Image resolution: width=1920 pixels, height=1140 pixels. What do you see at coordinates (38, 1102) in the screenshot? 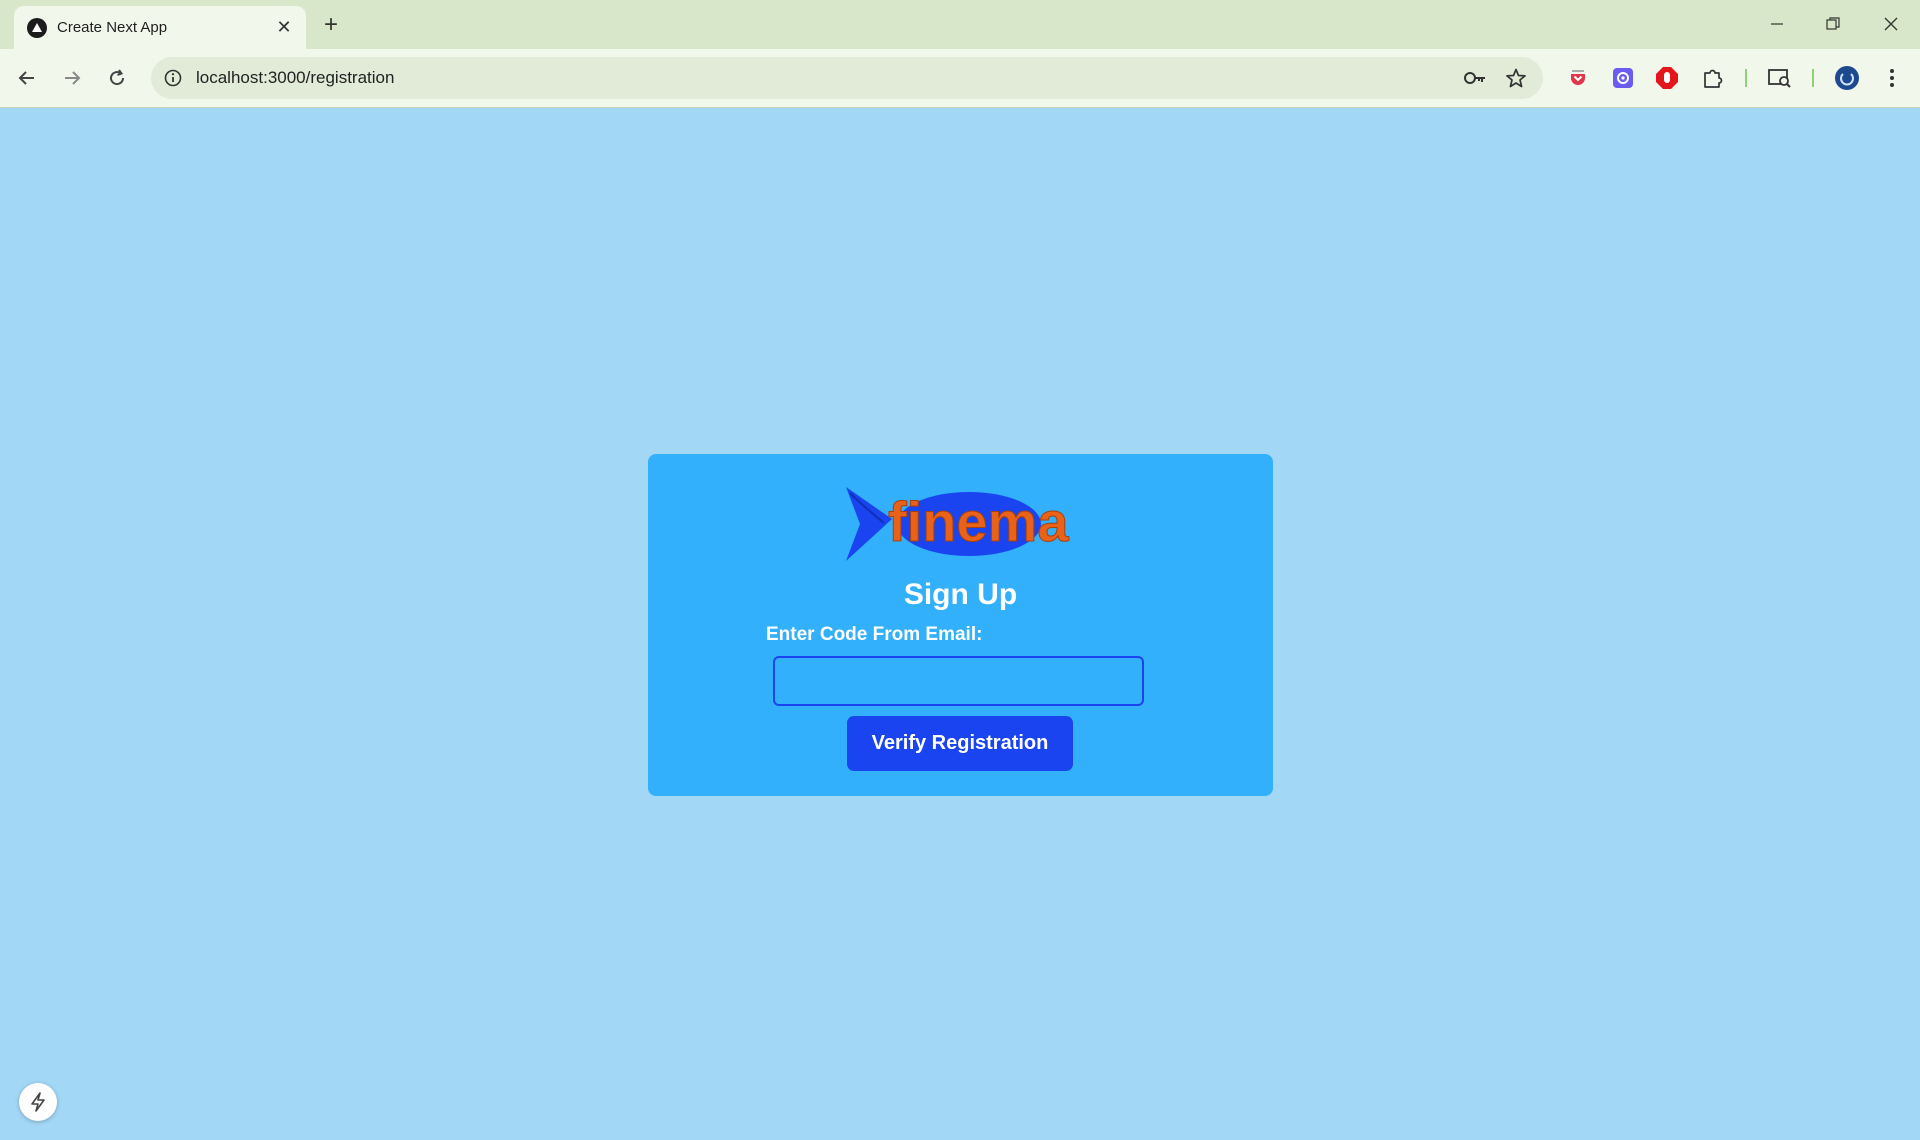
I see `nextjs-devtools-button` at bounding box center [38, 1102].